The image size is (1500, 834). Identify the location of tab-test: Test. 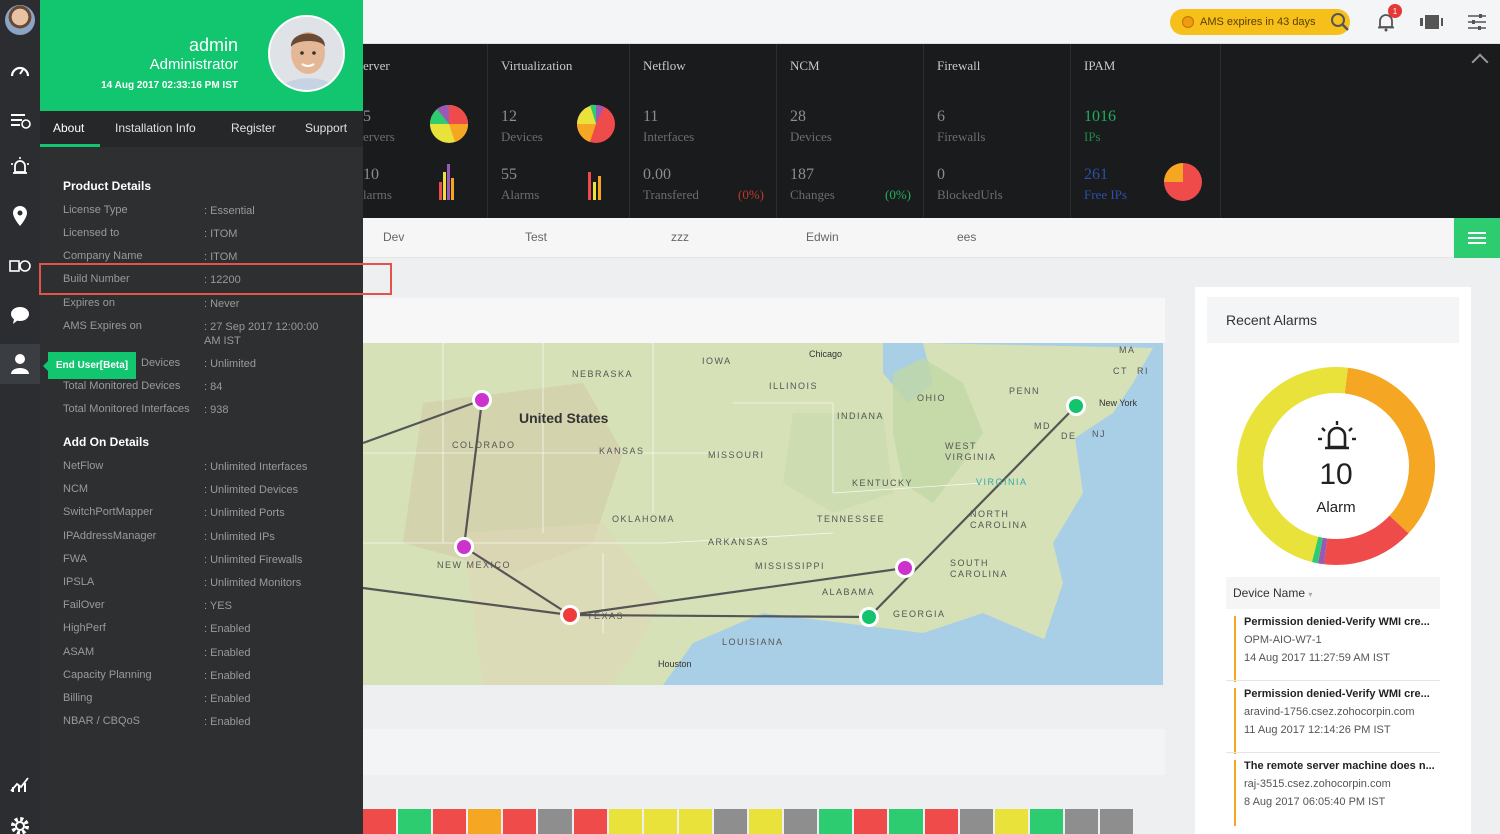
(536, 237).